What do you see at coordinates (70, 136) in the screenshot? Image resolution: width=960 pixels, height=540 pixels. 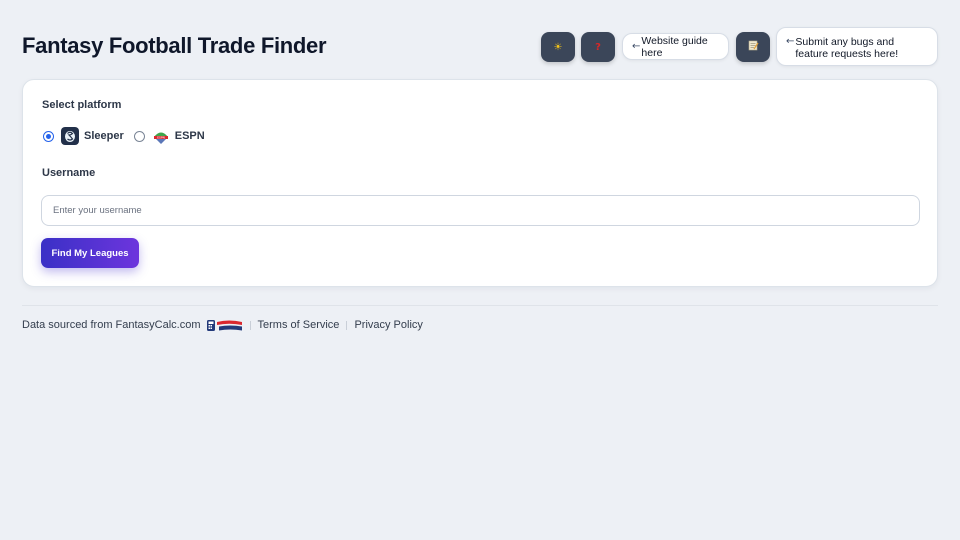 I see `sleeper-logo-icon` at bounding box center [70, 136].